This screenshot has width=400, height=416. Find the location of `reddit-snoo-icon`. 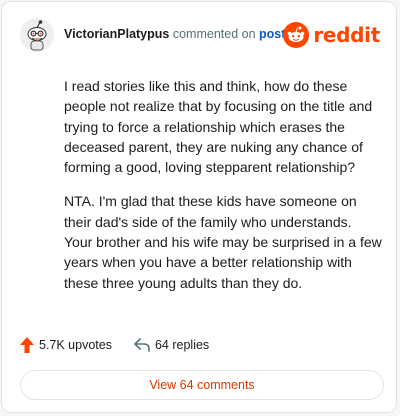

reddit-snoo-icon is located at coordinates (296, 35).